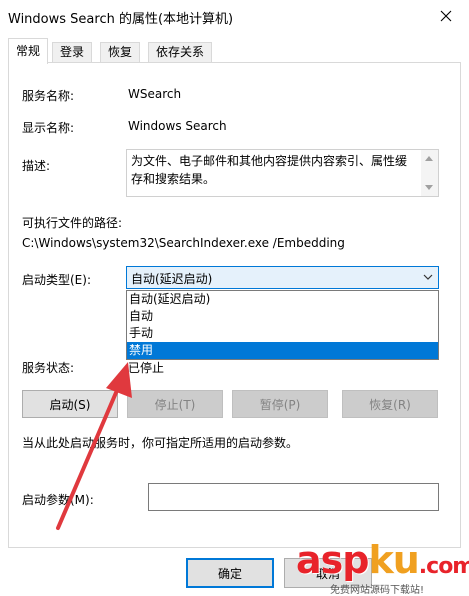  I want to click on title-bar: Windows Search 的属性(本地计算机), so click(234, 16).